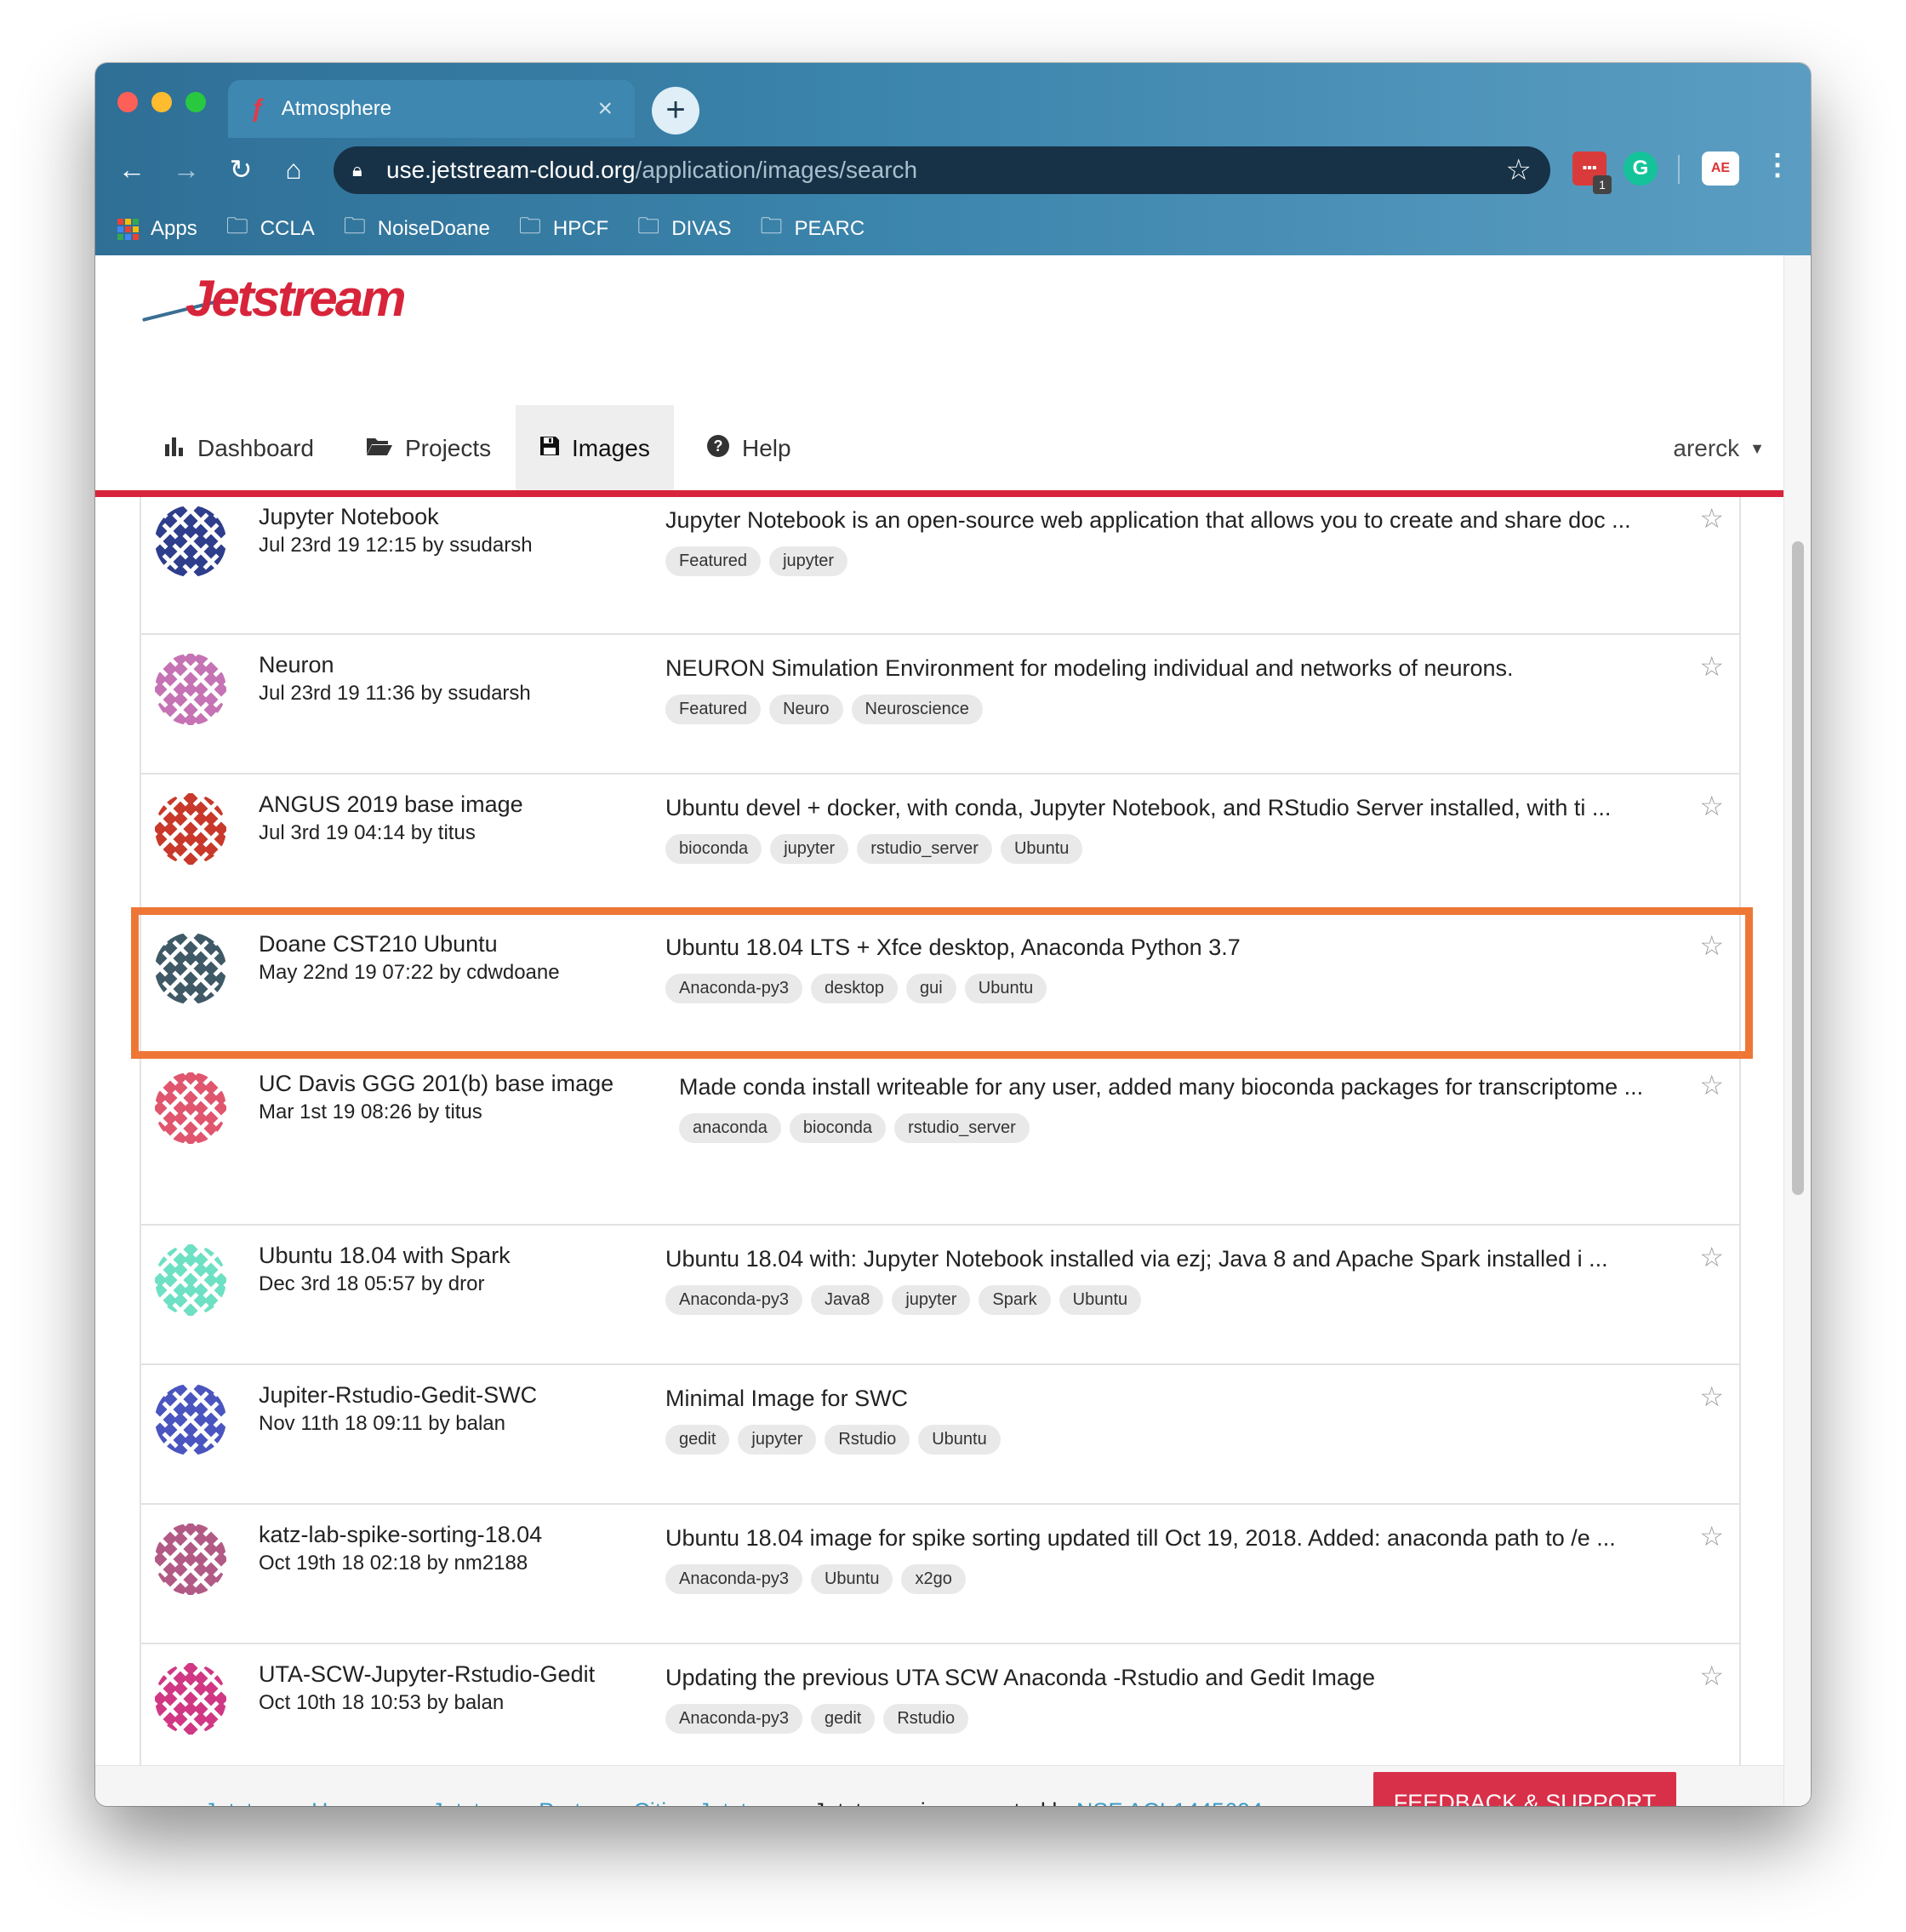  Describe the element at coordinates (293, 170) in the screenshot. I see `home-icon: ⌂` at that location.